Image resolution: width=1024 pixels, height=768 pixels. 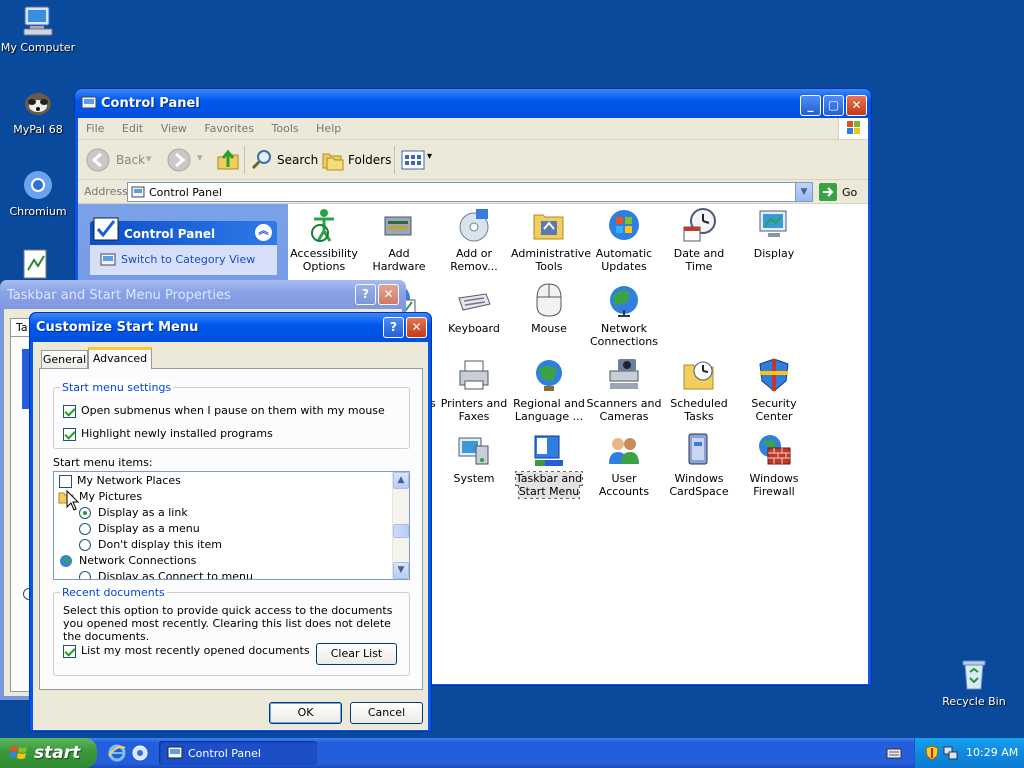 I want to click on list-item: Display as a link, so click(x=133, y=512).